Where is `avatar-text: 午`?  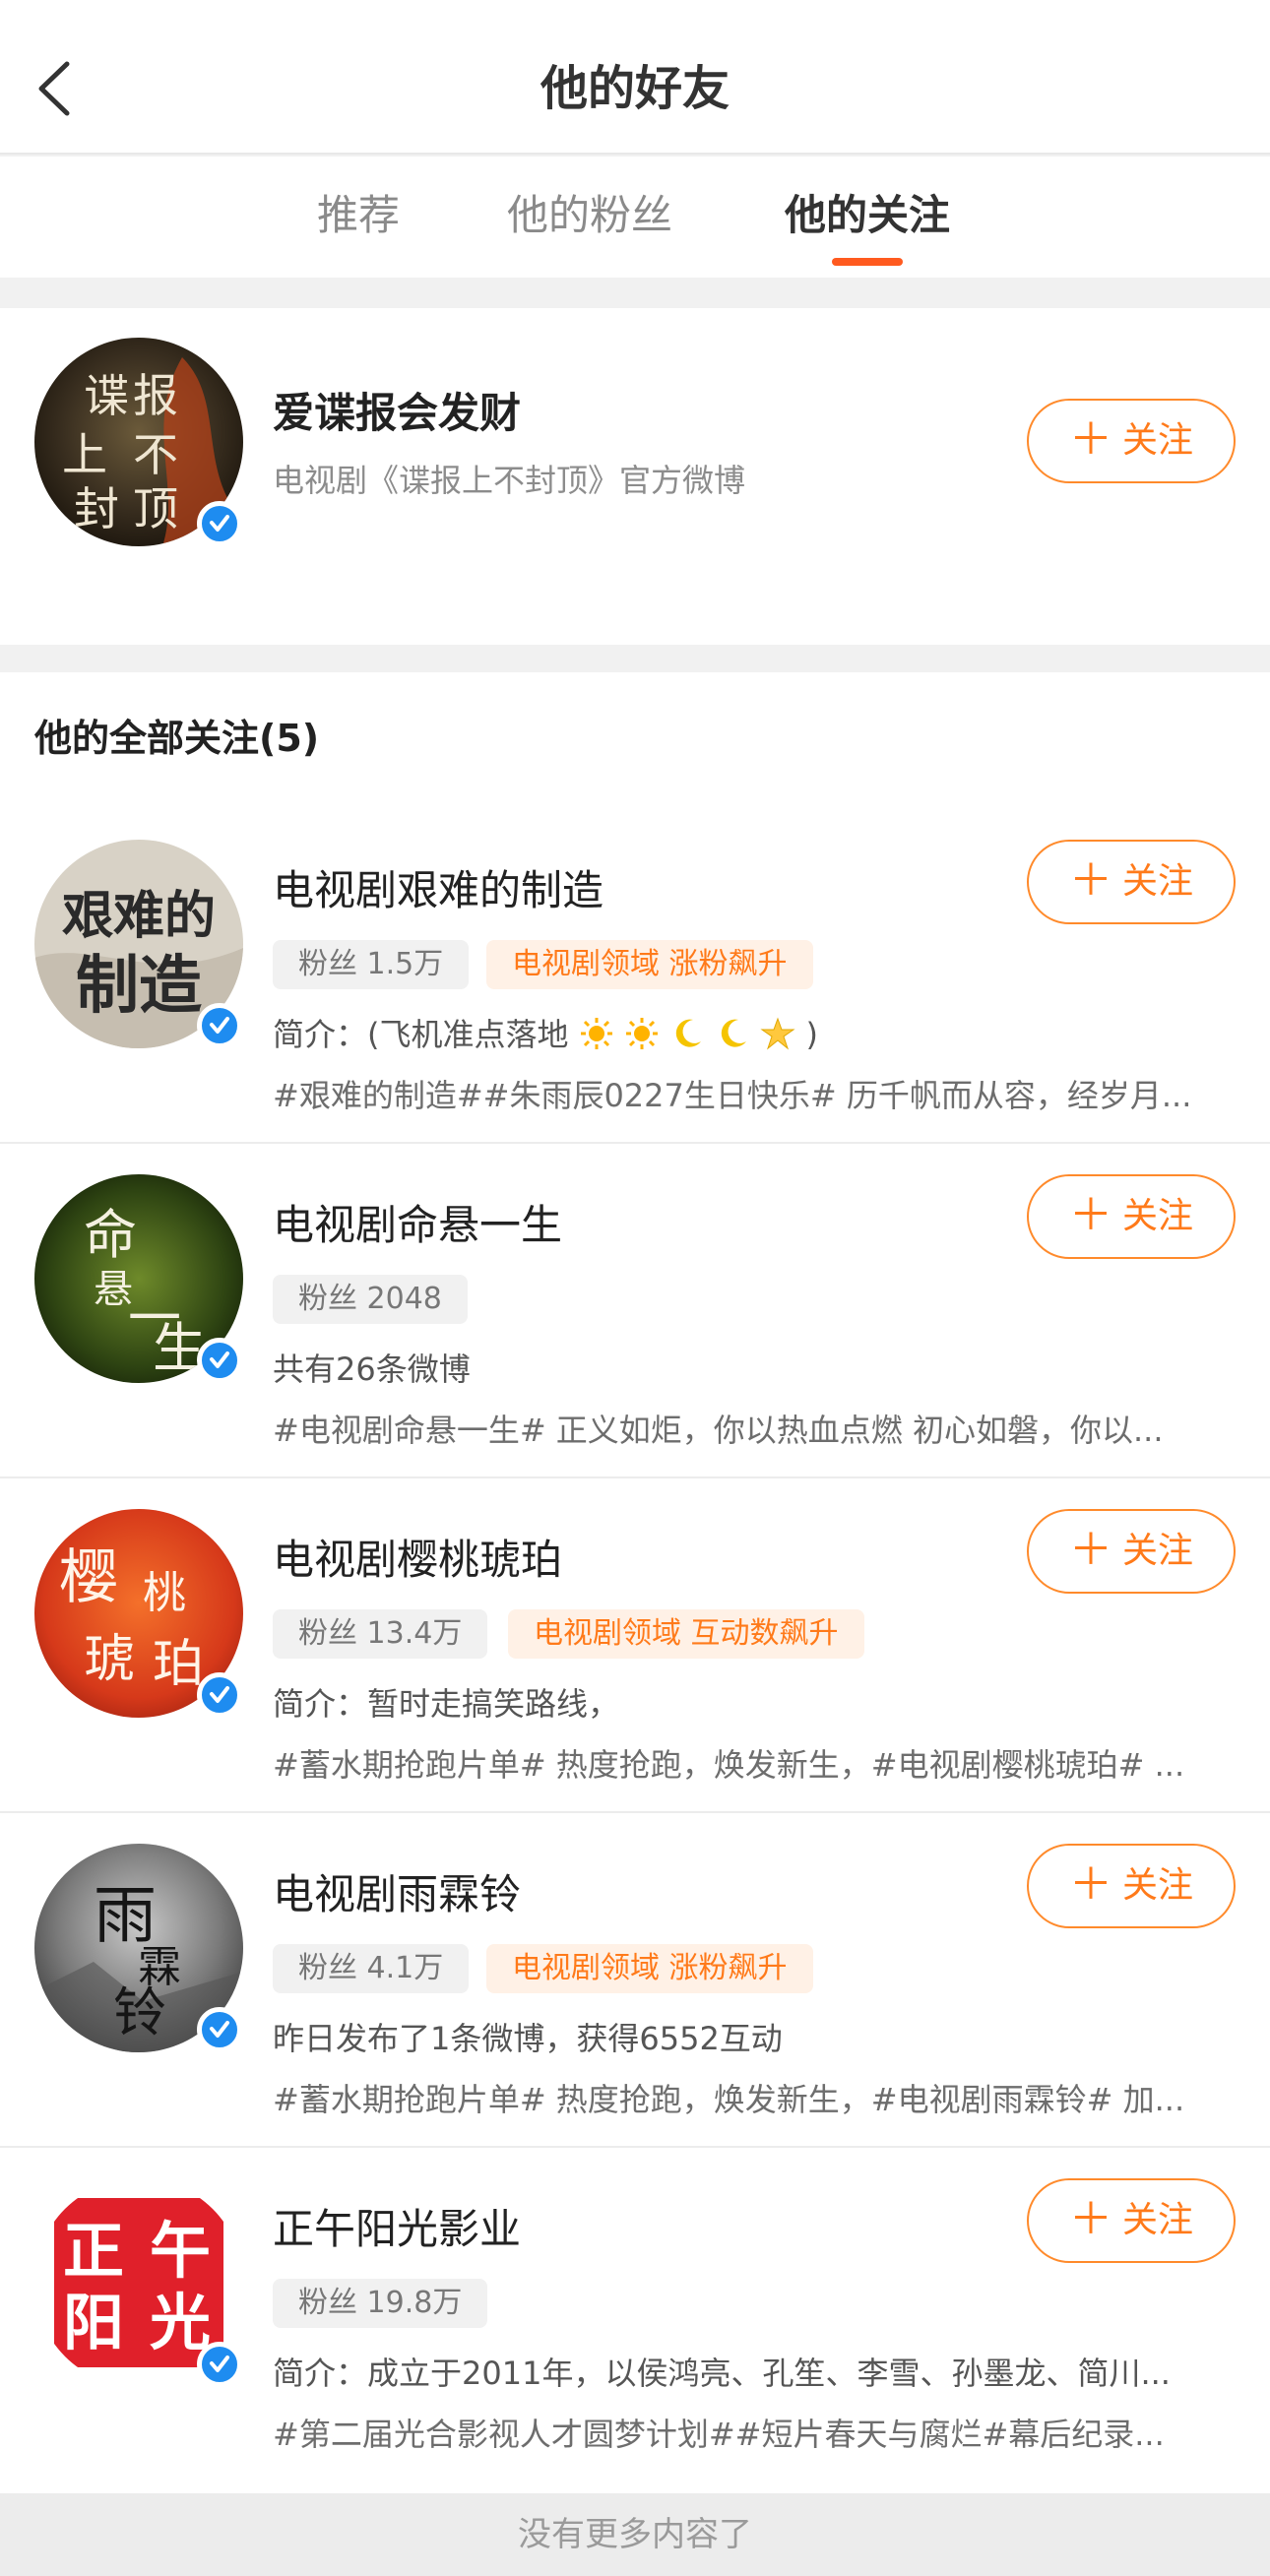 avatar-text: 午 is located at coordinates (180, 2251).